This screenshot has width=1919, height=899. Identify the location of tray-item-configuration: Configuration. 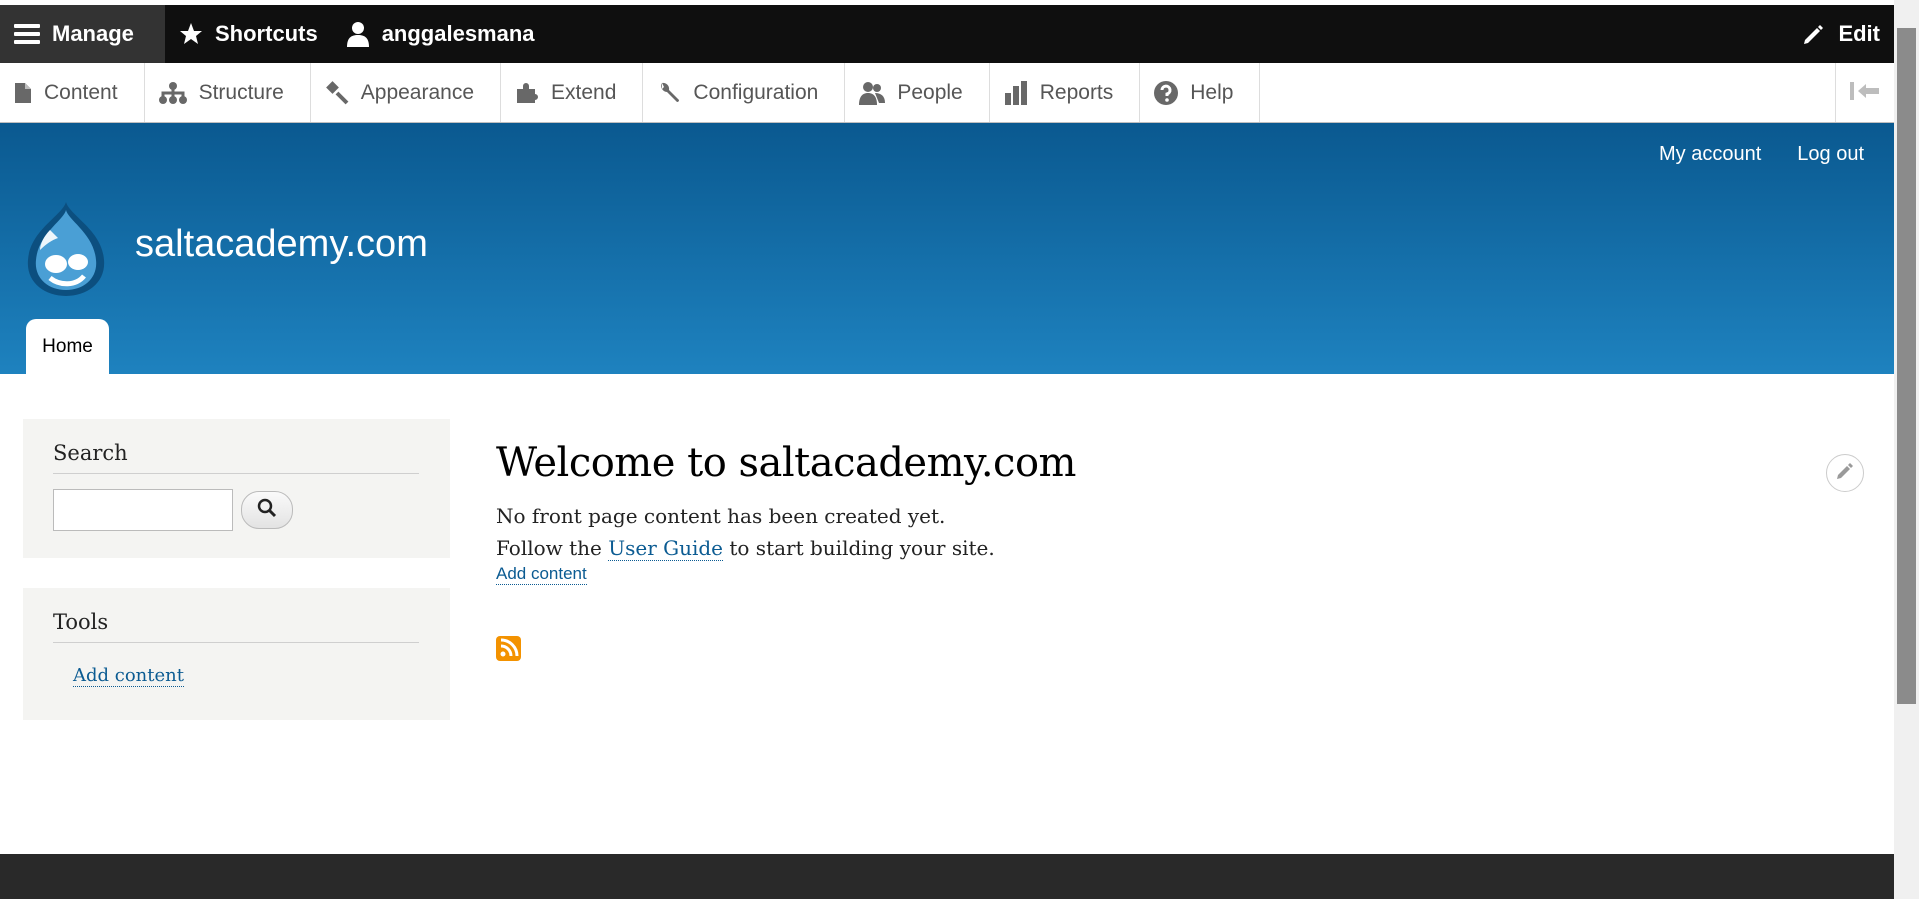
(744, 92).